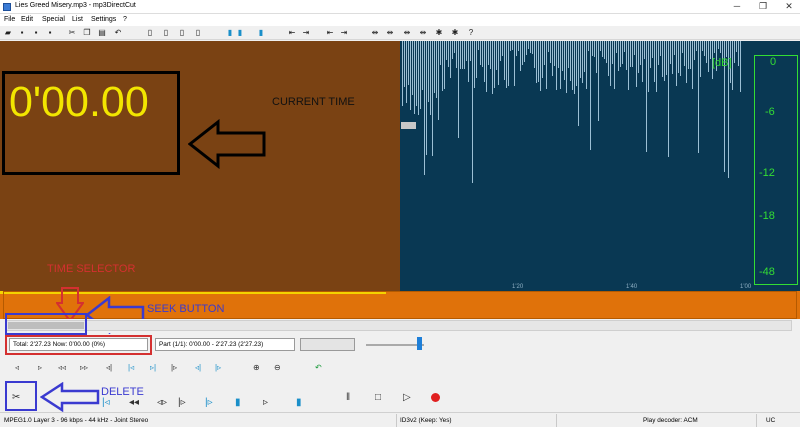  Describe the element at coordinates (102, 33) in the screenshot. I see `paste-icon: ▤` at that location.